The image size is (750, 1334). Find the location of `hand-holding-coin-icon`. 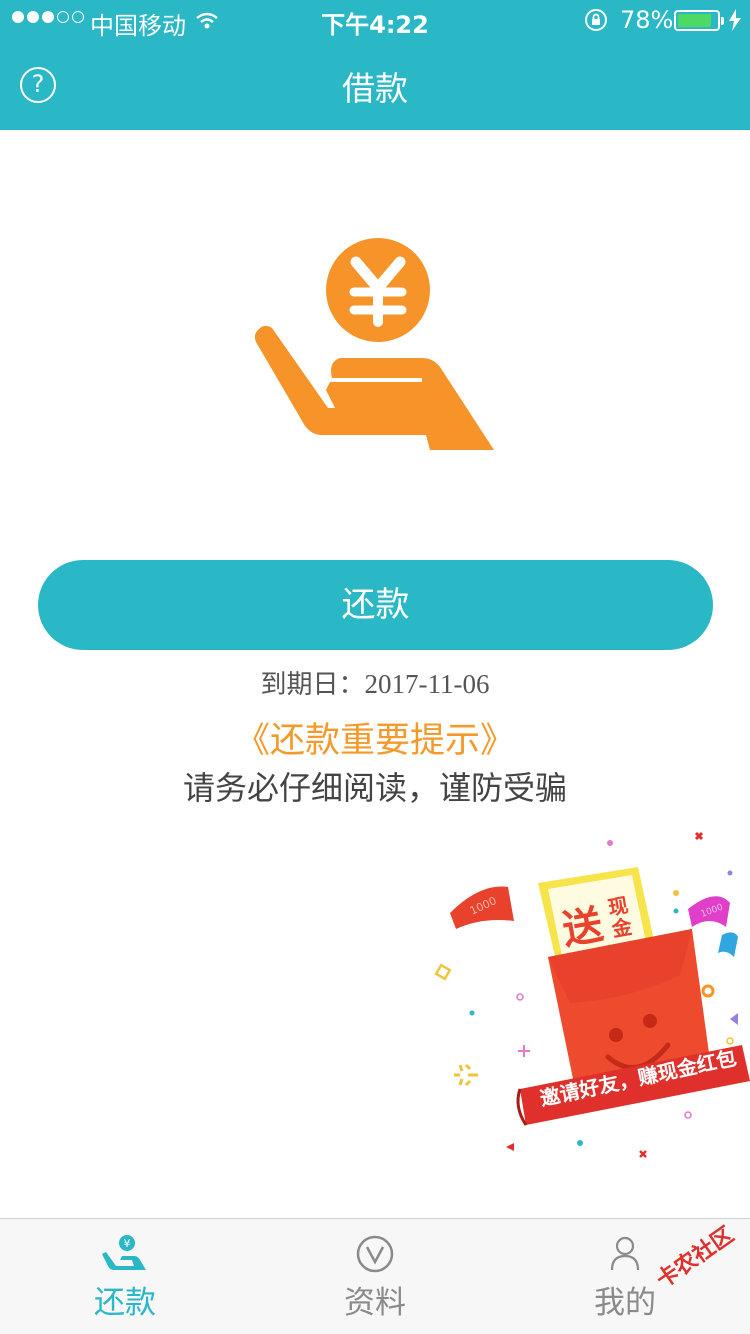

hand-holding-coin-icon is located at coordinates (375, 345).